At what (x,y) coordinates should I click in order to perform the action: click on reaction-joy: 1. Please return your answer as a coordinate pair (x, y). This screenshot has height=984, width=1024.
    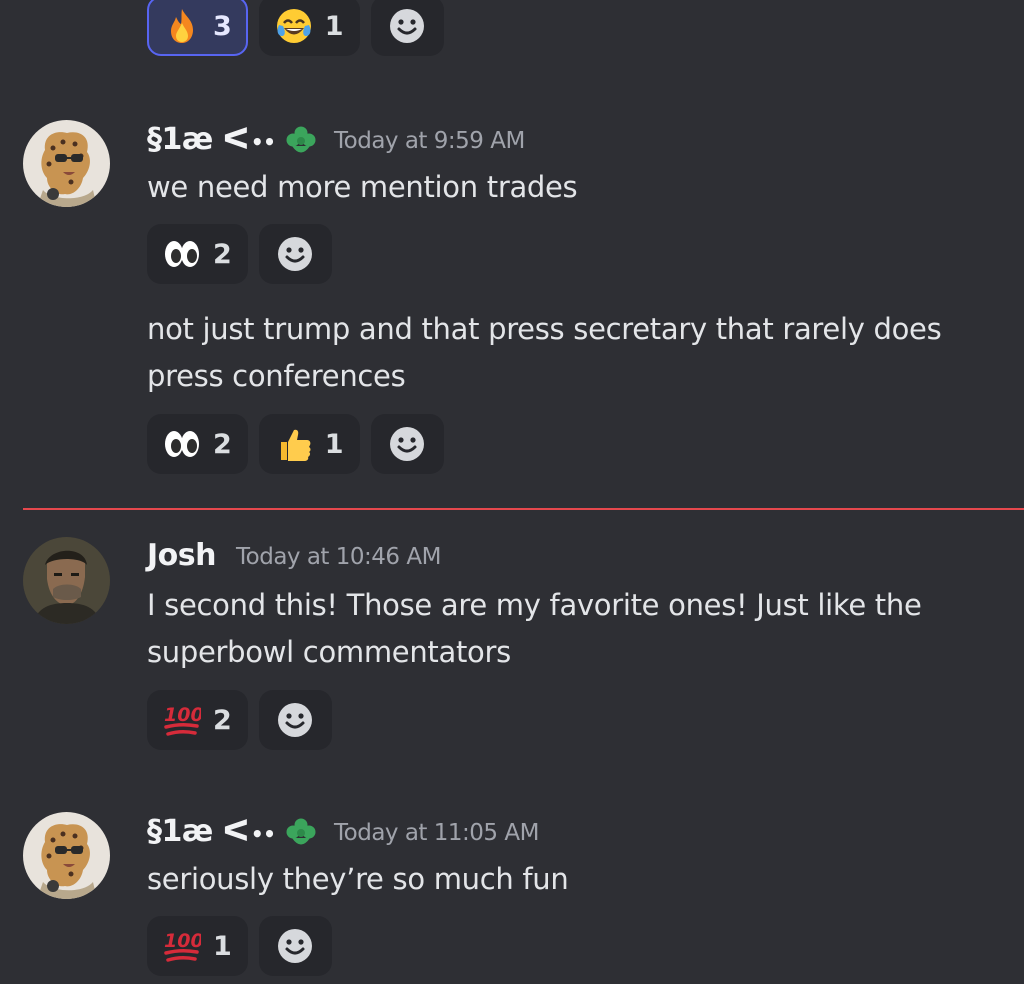
    Looking at the image, I should click on (309, 28).